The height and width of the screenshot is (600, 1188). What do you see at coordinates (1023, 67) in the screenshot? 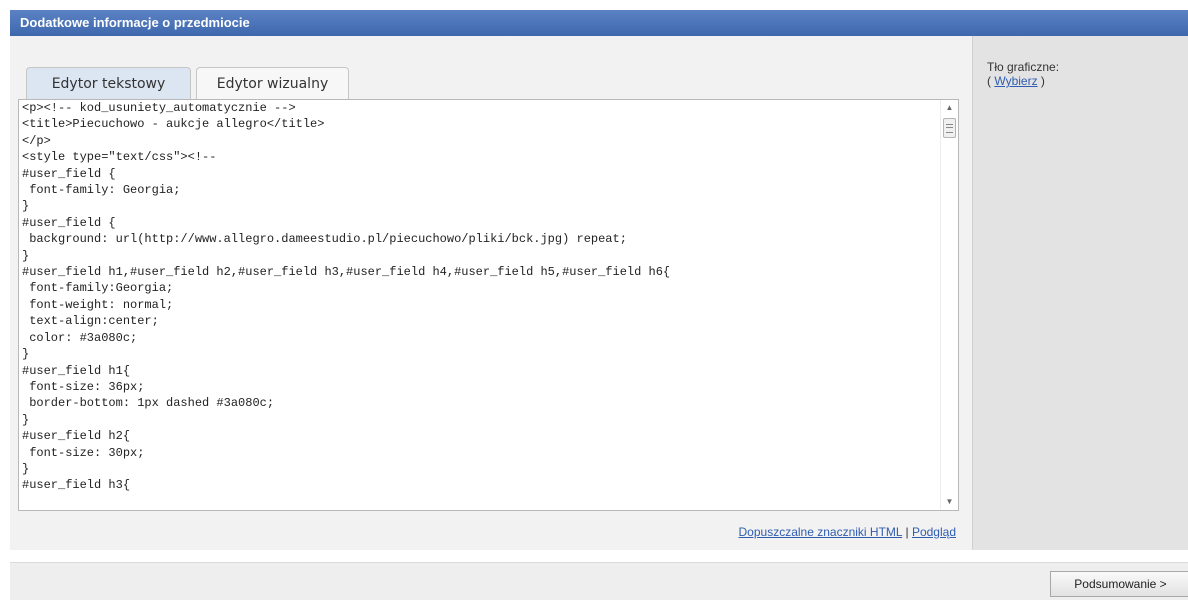
I see `background-label: Tło graficzne:` at bounding box center [1023, 67].